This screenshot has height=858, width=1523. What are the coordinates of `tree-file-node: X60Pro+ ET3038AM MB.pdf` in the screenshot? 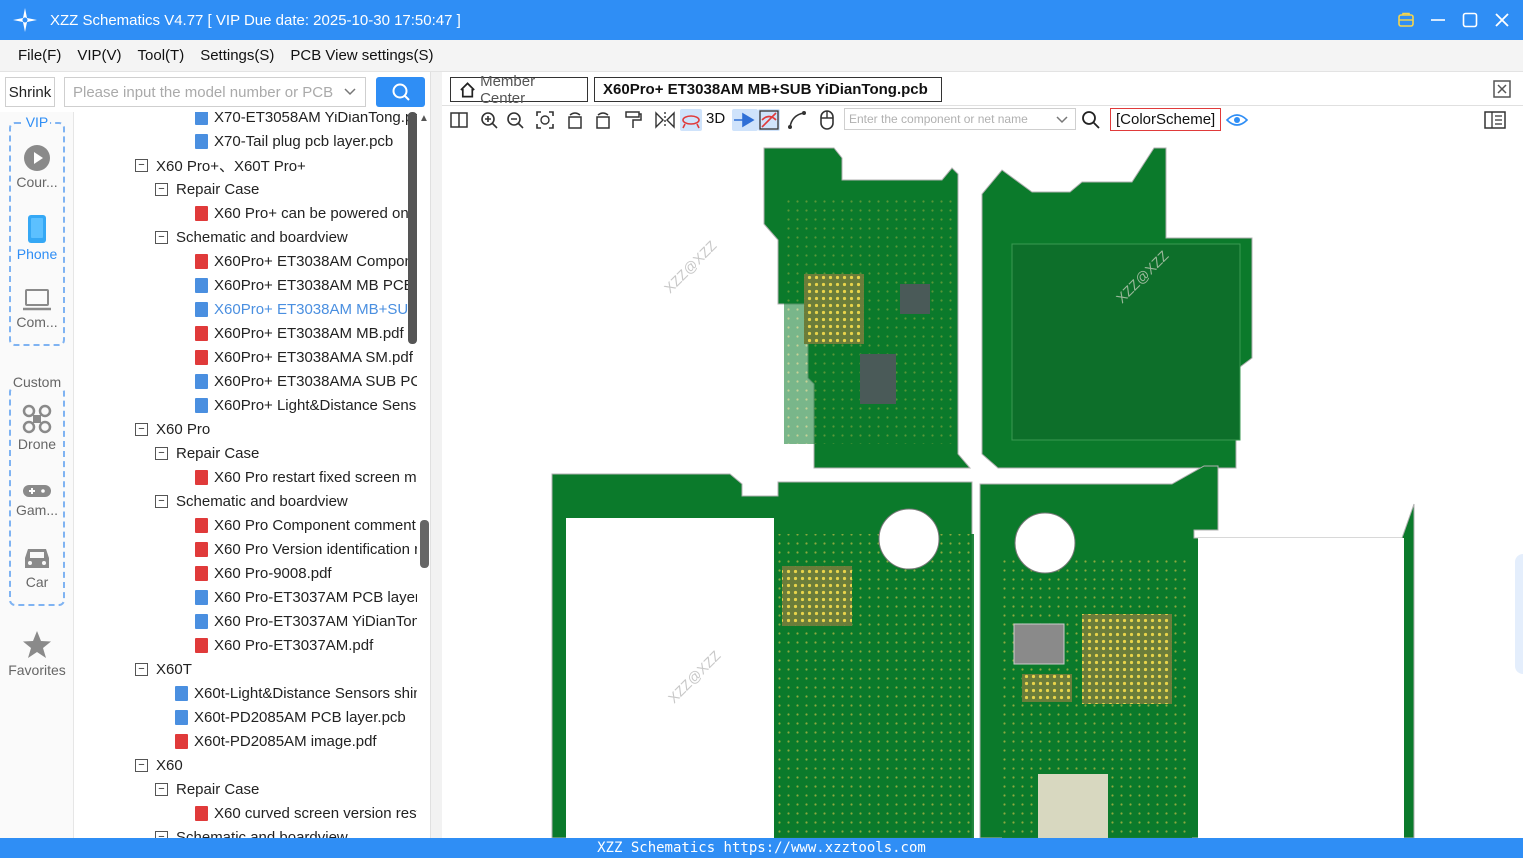 It's located at (246, 333).